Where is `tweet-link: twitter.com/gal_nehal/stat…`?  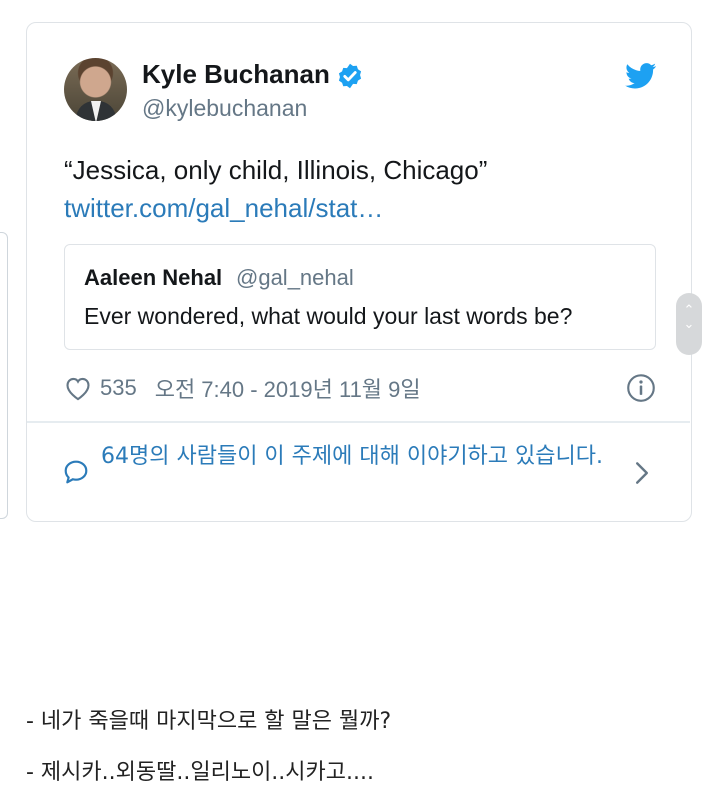 tweet-link: twitter.com/gal_nehal/stat… is located at coordinates (223, 208).